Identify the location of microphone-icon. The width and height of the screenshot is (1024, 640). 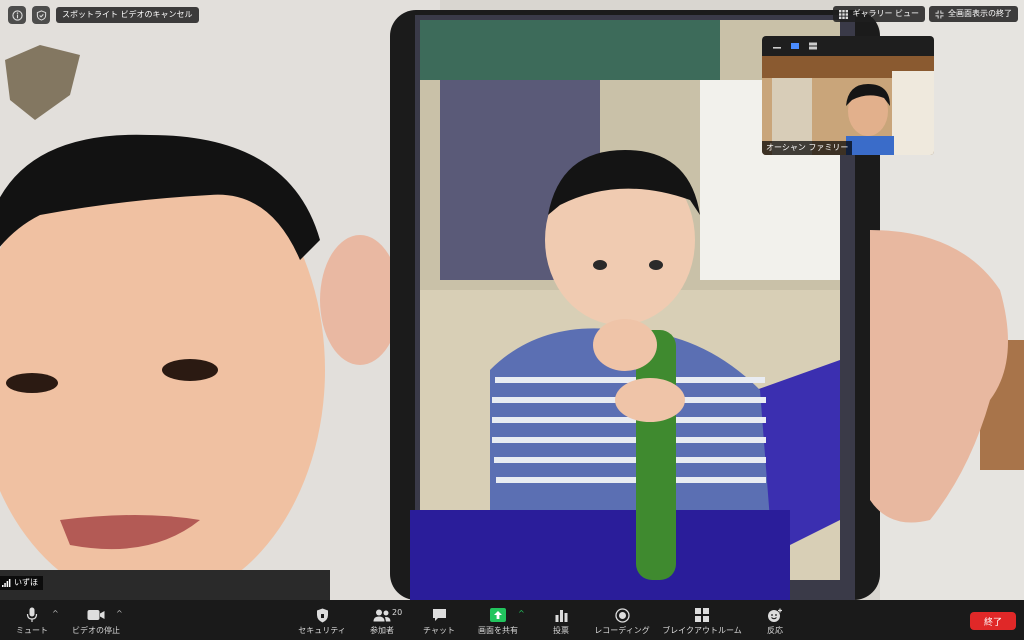
(32, 614).